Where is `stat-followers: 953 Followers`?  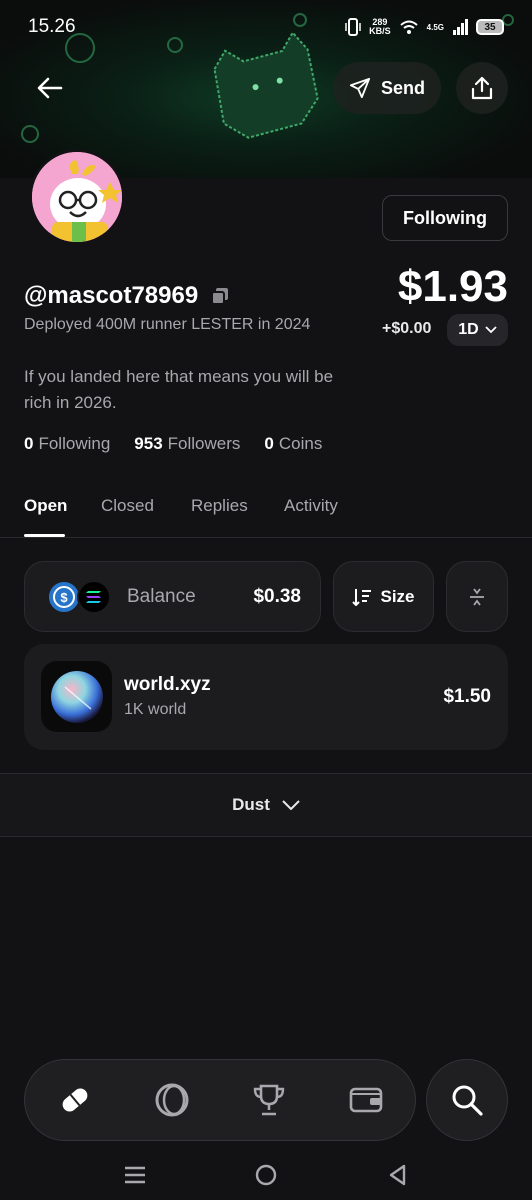 stat-followers: 953 Followers is located at coordinates (187, 444).